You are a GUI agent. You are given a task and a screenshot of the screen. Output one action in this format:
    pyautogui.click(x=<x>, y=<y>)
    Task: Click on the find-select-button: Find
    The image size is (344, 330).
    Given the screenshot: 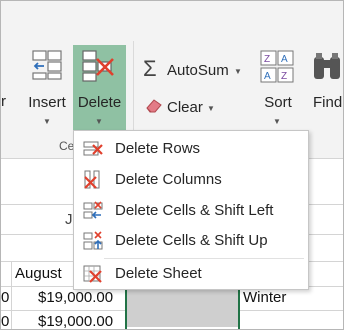 What is the action you would take?
    pyautogui.click(x=326, y=100)
    